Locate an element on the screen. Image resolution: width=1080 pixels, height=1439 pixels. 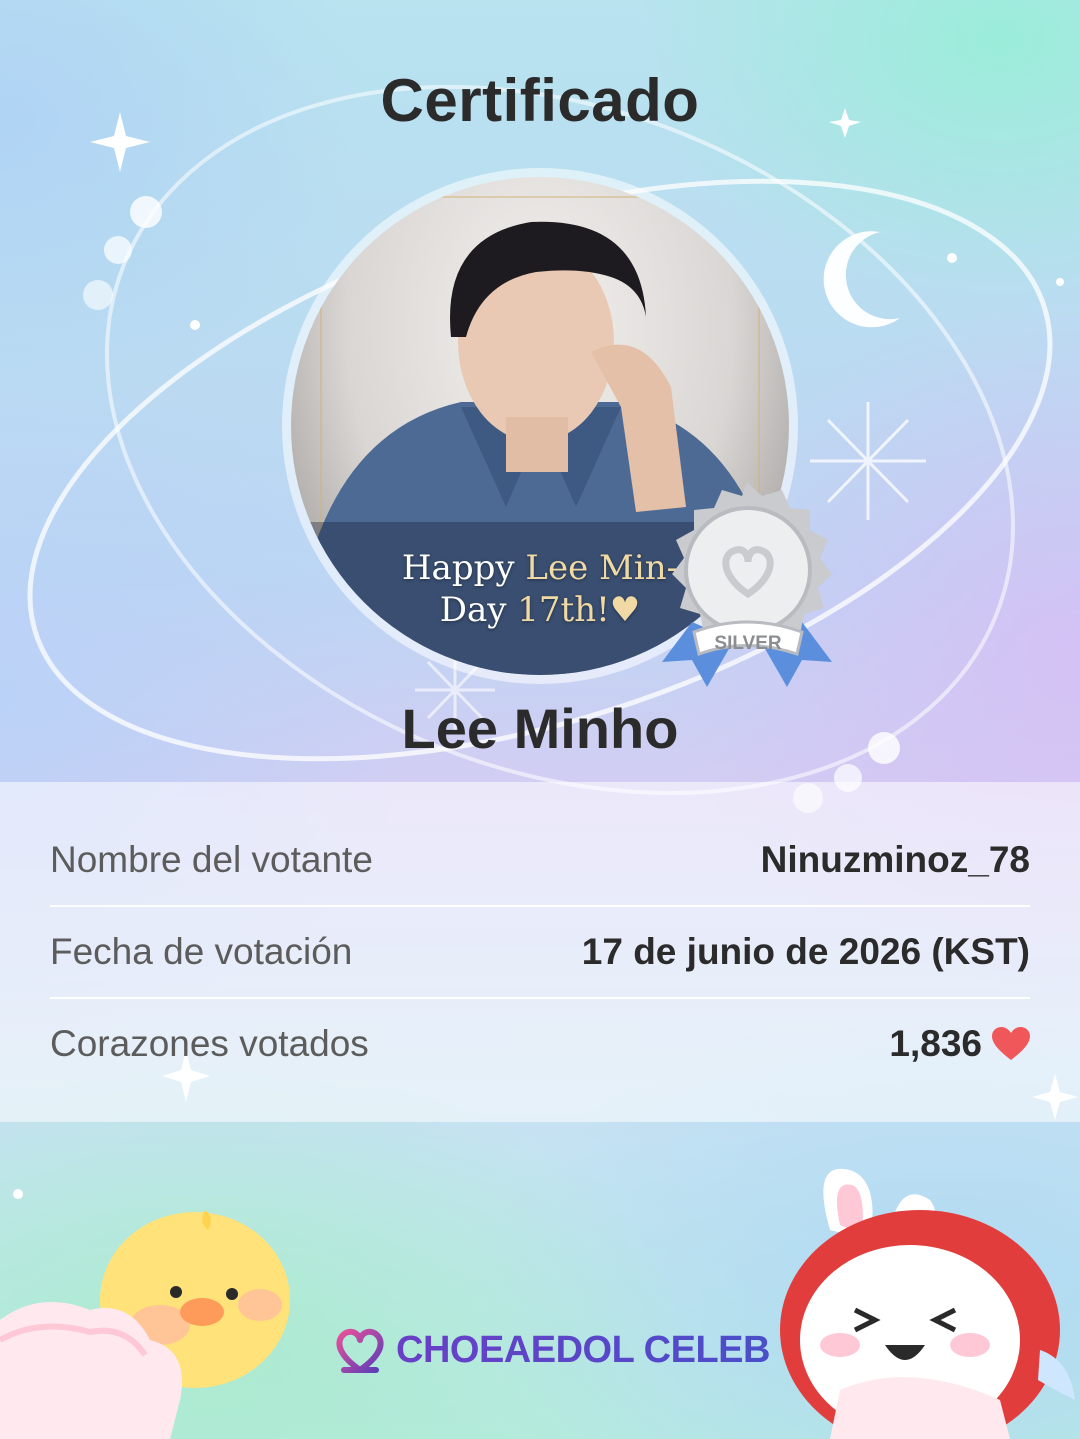
hearts-voted-row: Corazones votados 1,836 is located at coordinates (540, 1044).